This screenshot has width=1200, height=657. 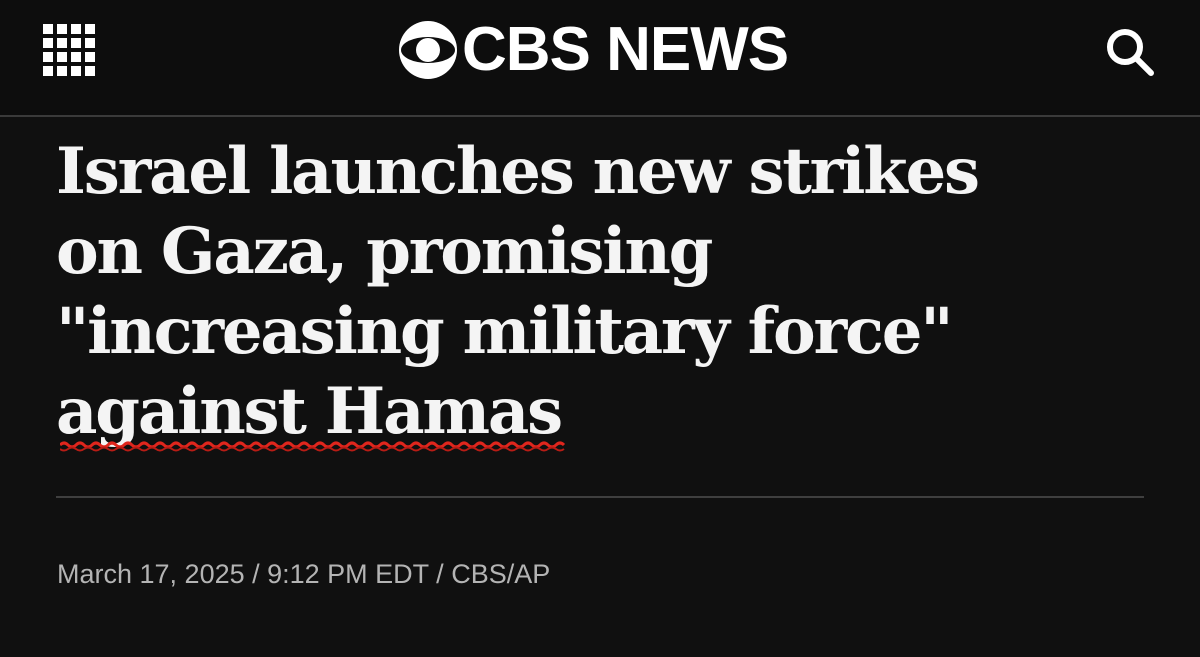 I want to click on content-divider, so click(x=600, y=497).